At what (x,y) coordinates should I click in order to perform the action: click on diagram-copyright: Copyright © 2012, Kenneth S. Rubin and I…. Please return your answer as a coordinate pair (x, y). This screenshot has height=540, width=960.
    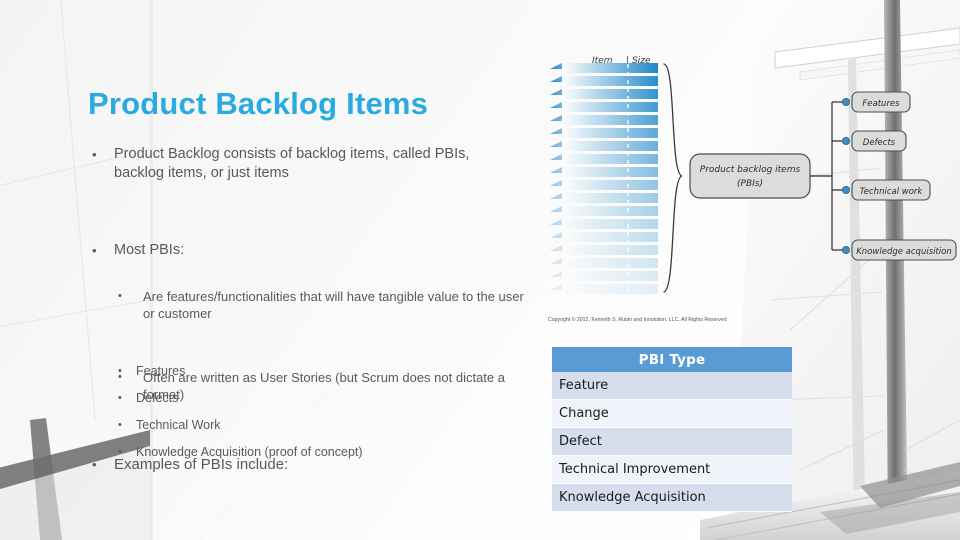
    Looking at the image, I should click on (637, 319).